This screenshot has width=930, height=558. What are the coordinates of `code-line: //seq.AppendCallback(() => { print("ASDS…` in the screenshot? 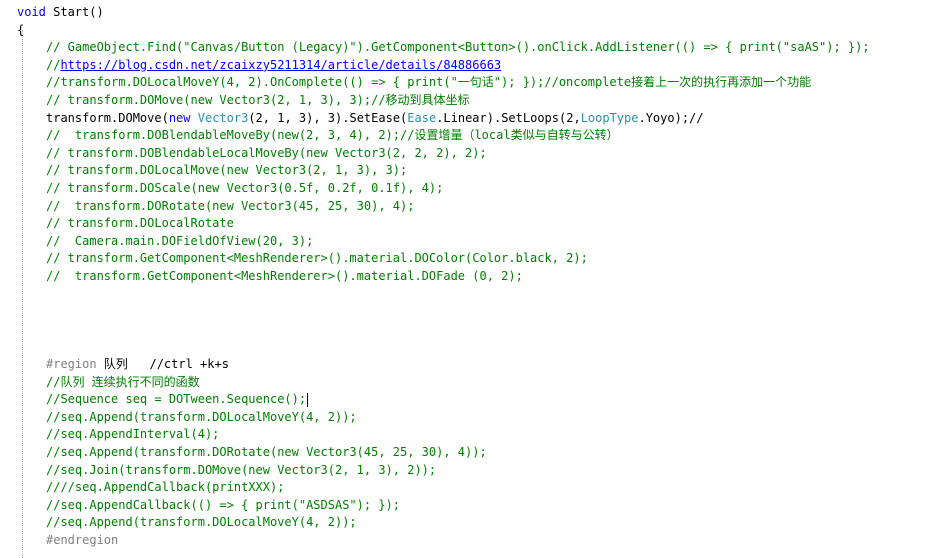 It's located at (223, 504).